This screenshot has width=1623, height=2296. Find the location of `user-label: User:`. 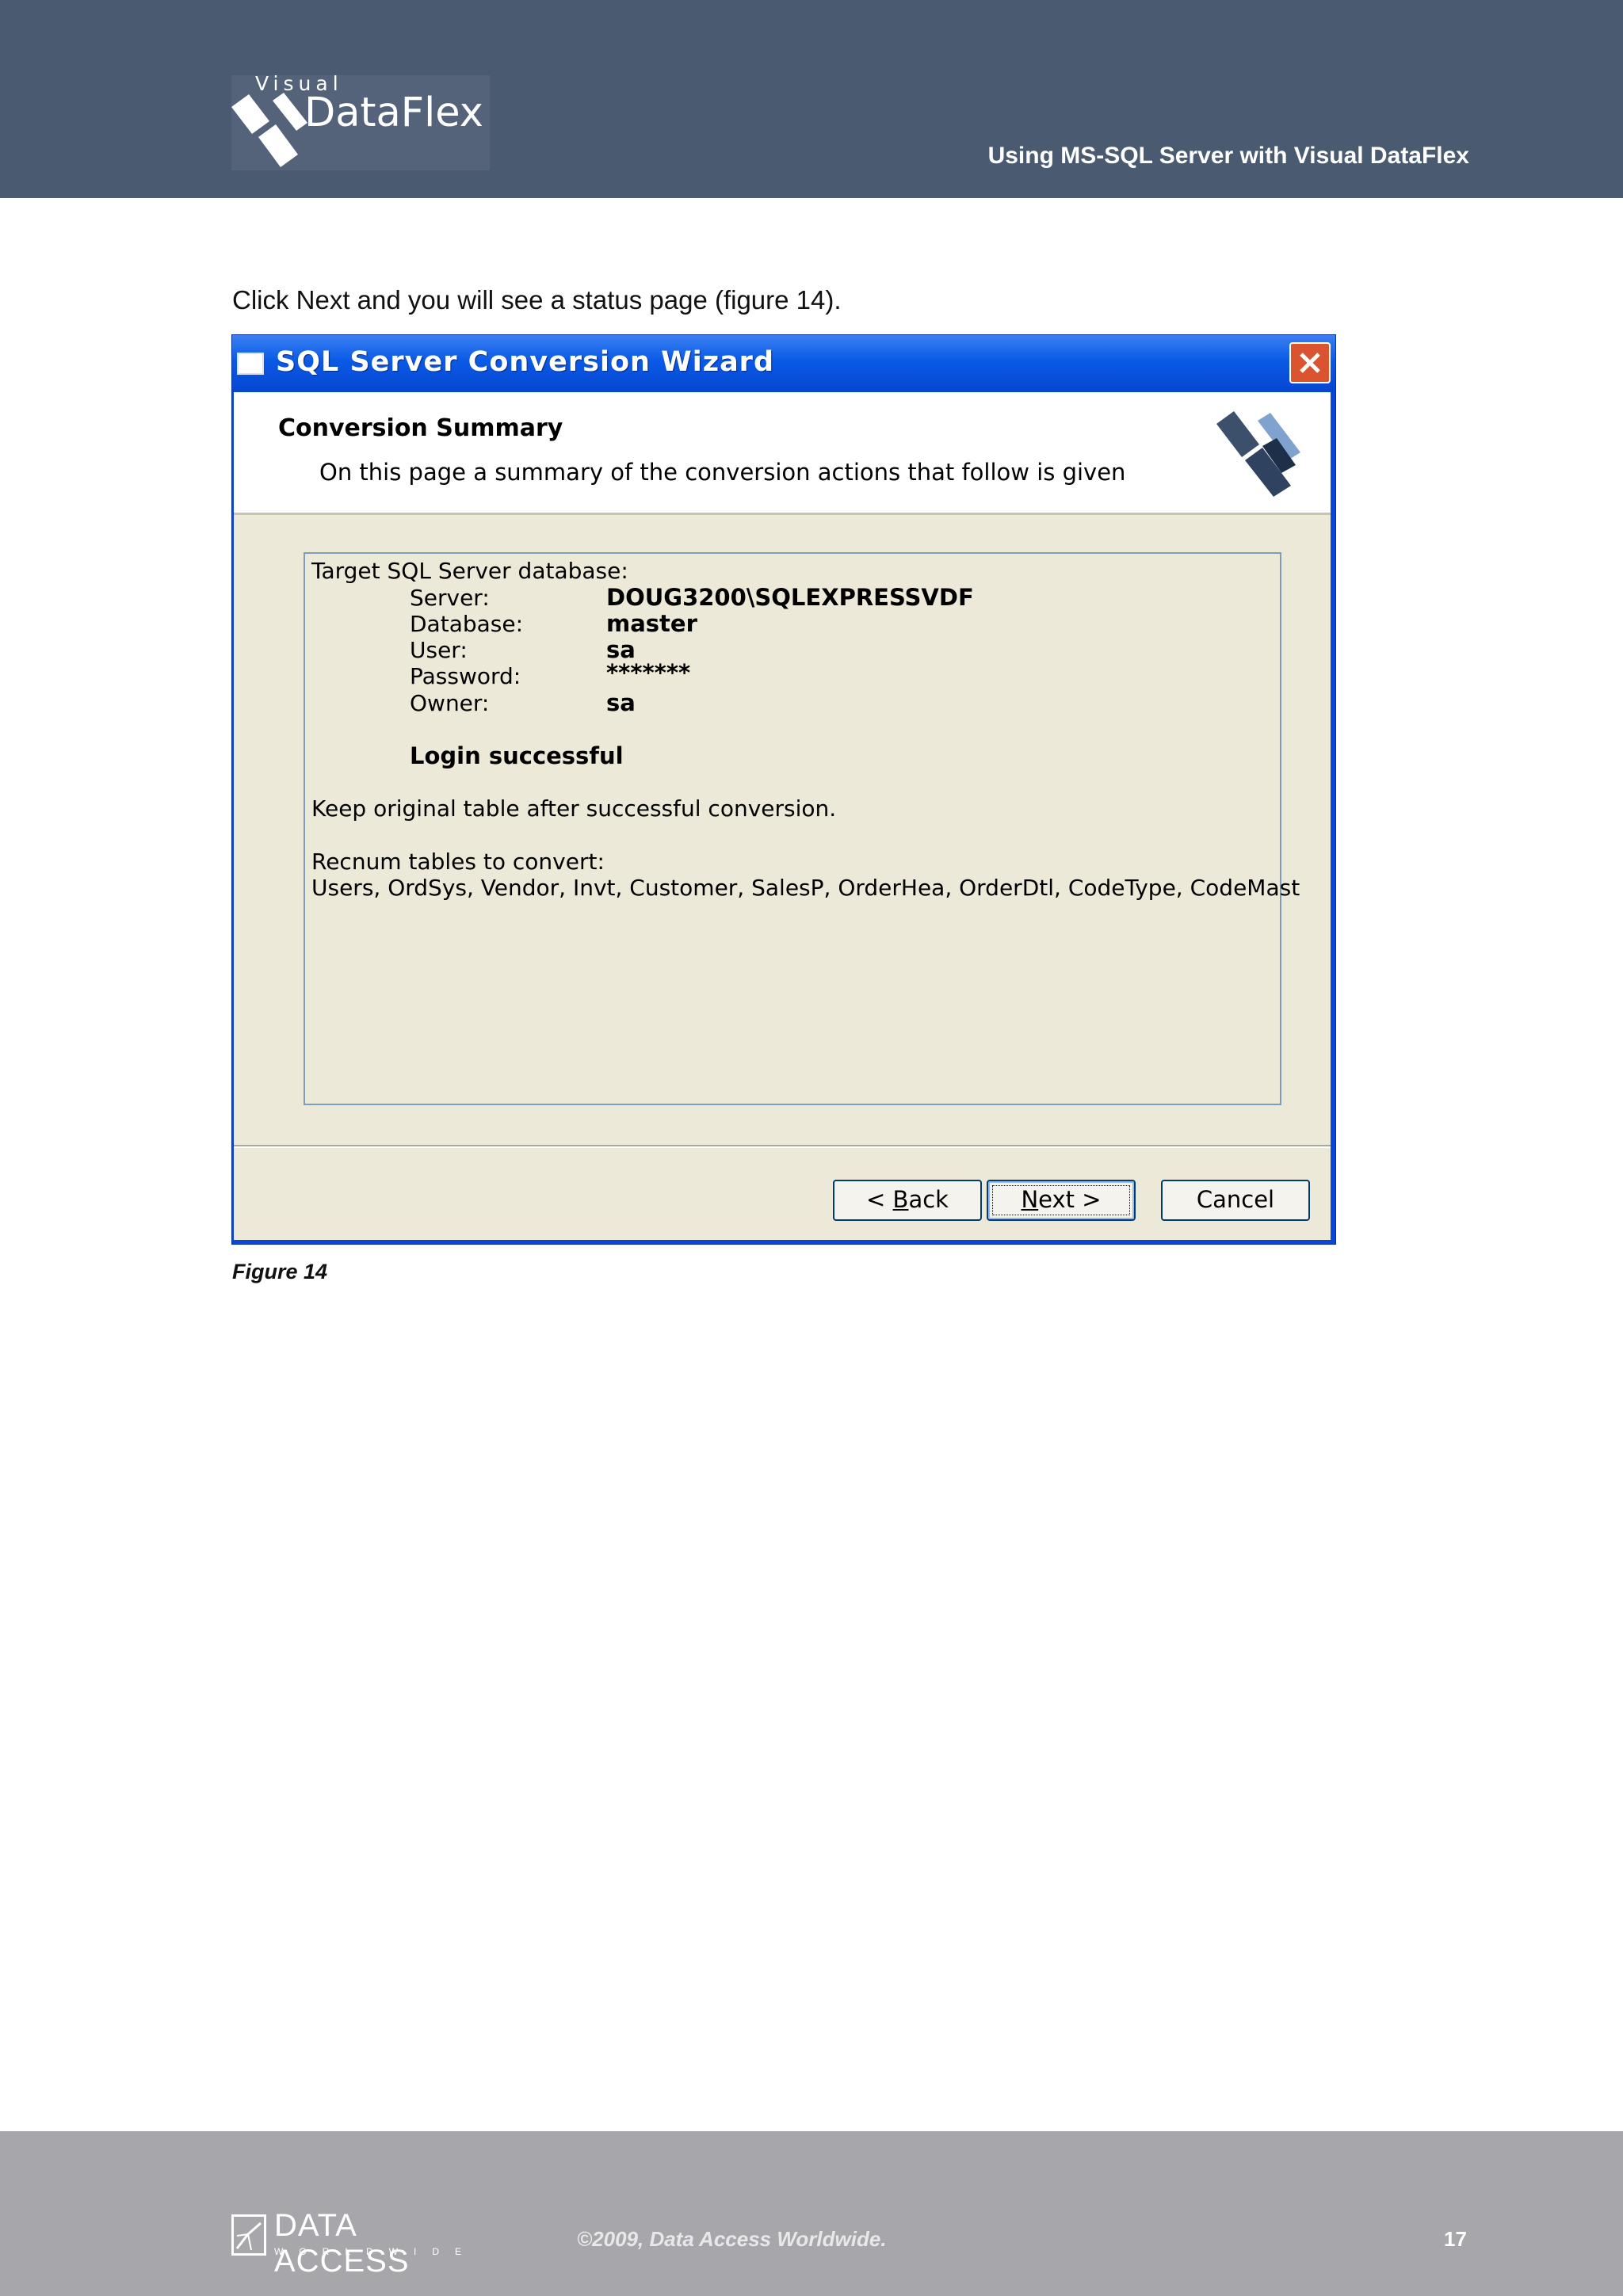

user-label: User: is located at coordinates (439, 650).